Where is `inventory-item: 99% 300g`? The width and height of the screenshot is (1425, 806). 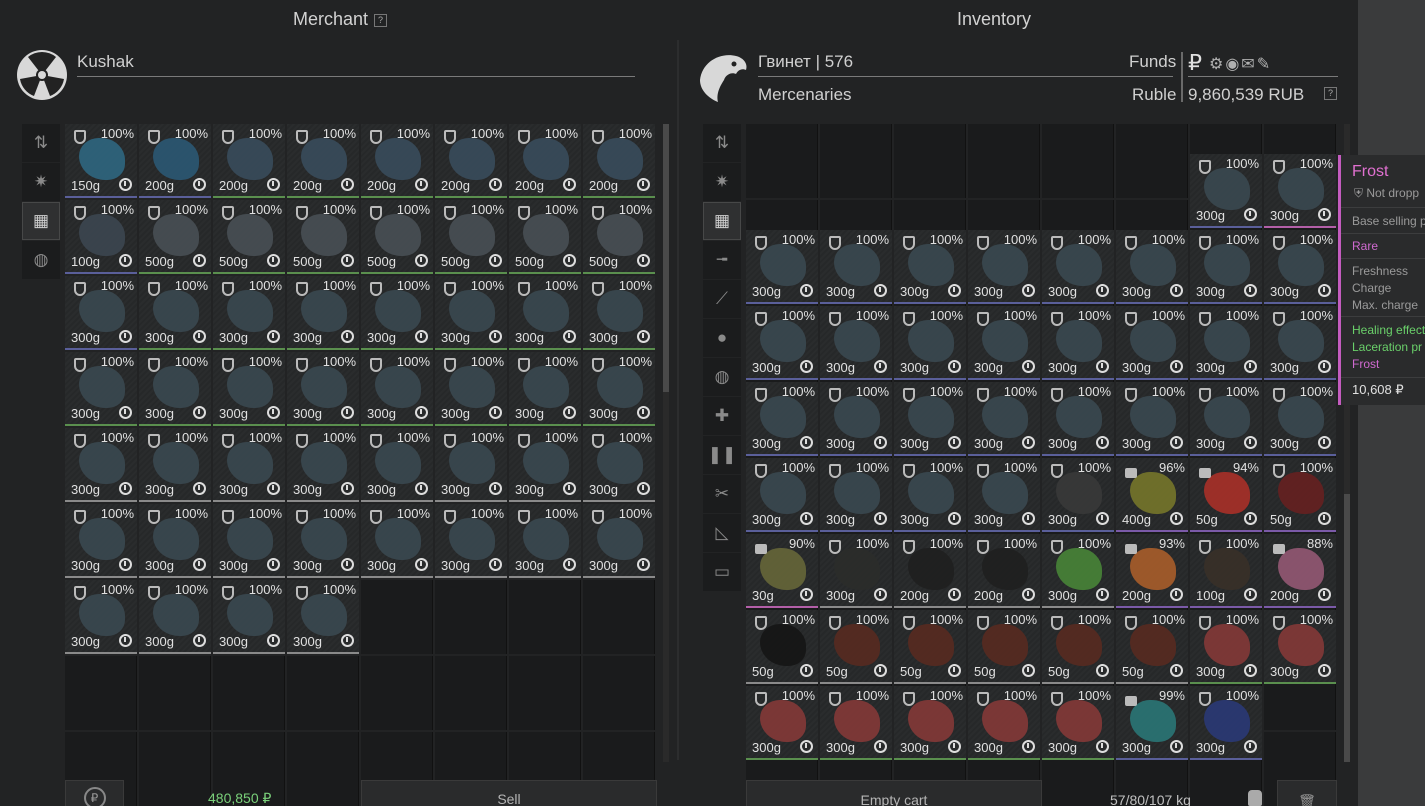
inventory-item: 99% 300g is located at coordinates (1152, 723).